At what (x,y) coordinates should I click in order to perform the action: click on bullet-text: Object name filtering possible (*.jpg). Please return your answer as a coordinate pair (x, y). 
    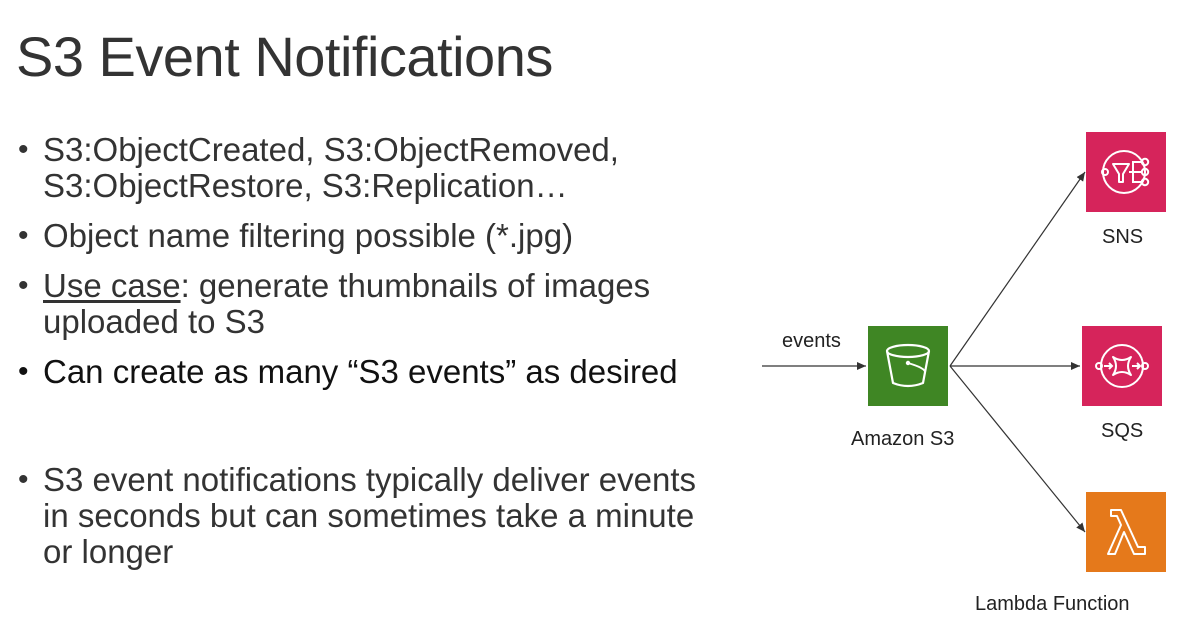
    Looking at the image, I should click on (308, 235).